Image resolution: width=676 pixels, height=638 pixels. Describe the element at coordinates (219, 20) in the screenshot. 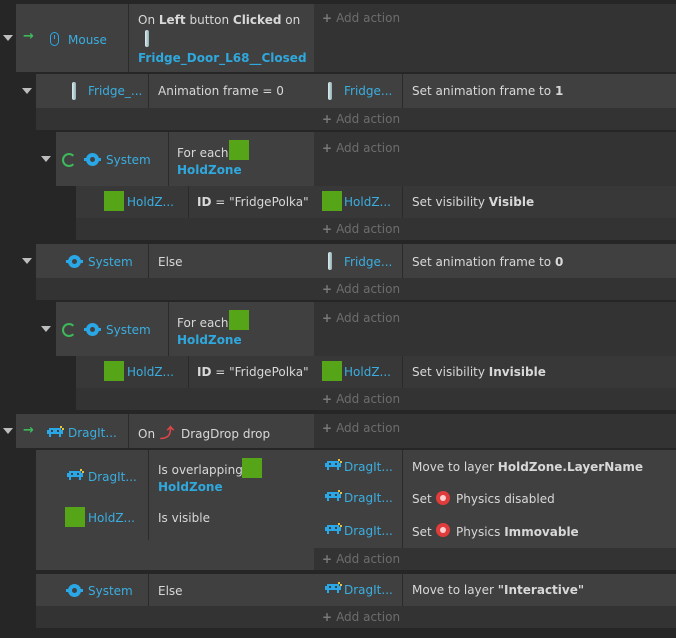

I see `event-condition: On Left button Clicked on` at that location.